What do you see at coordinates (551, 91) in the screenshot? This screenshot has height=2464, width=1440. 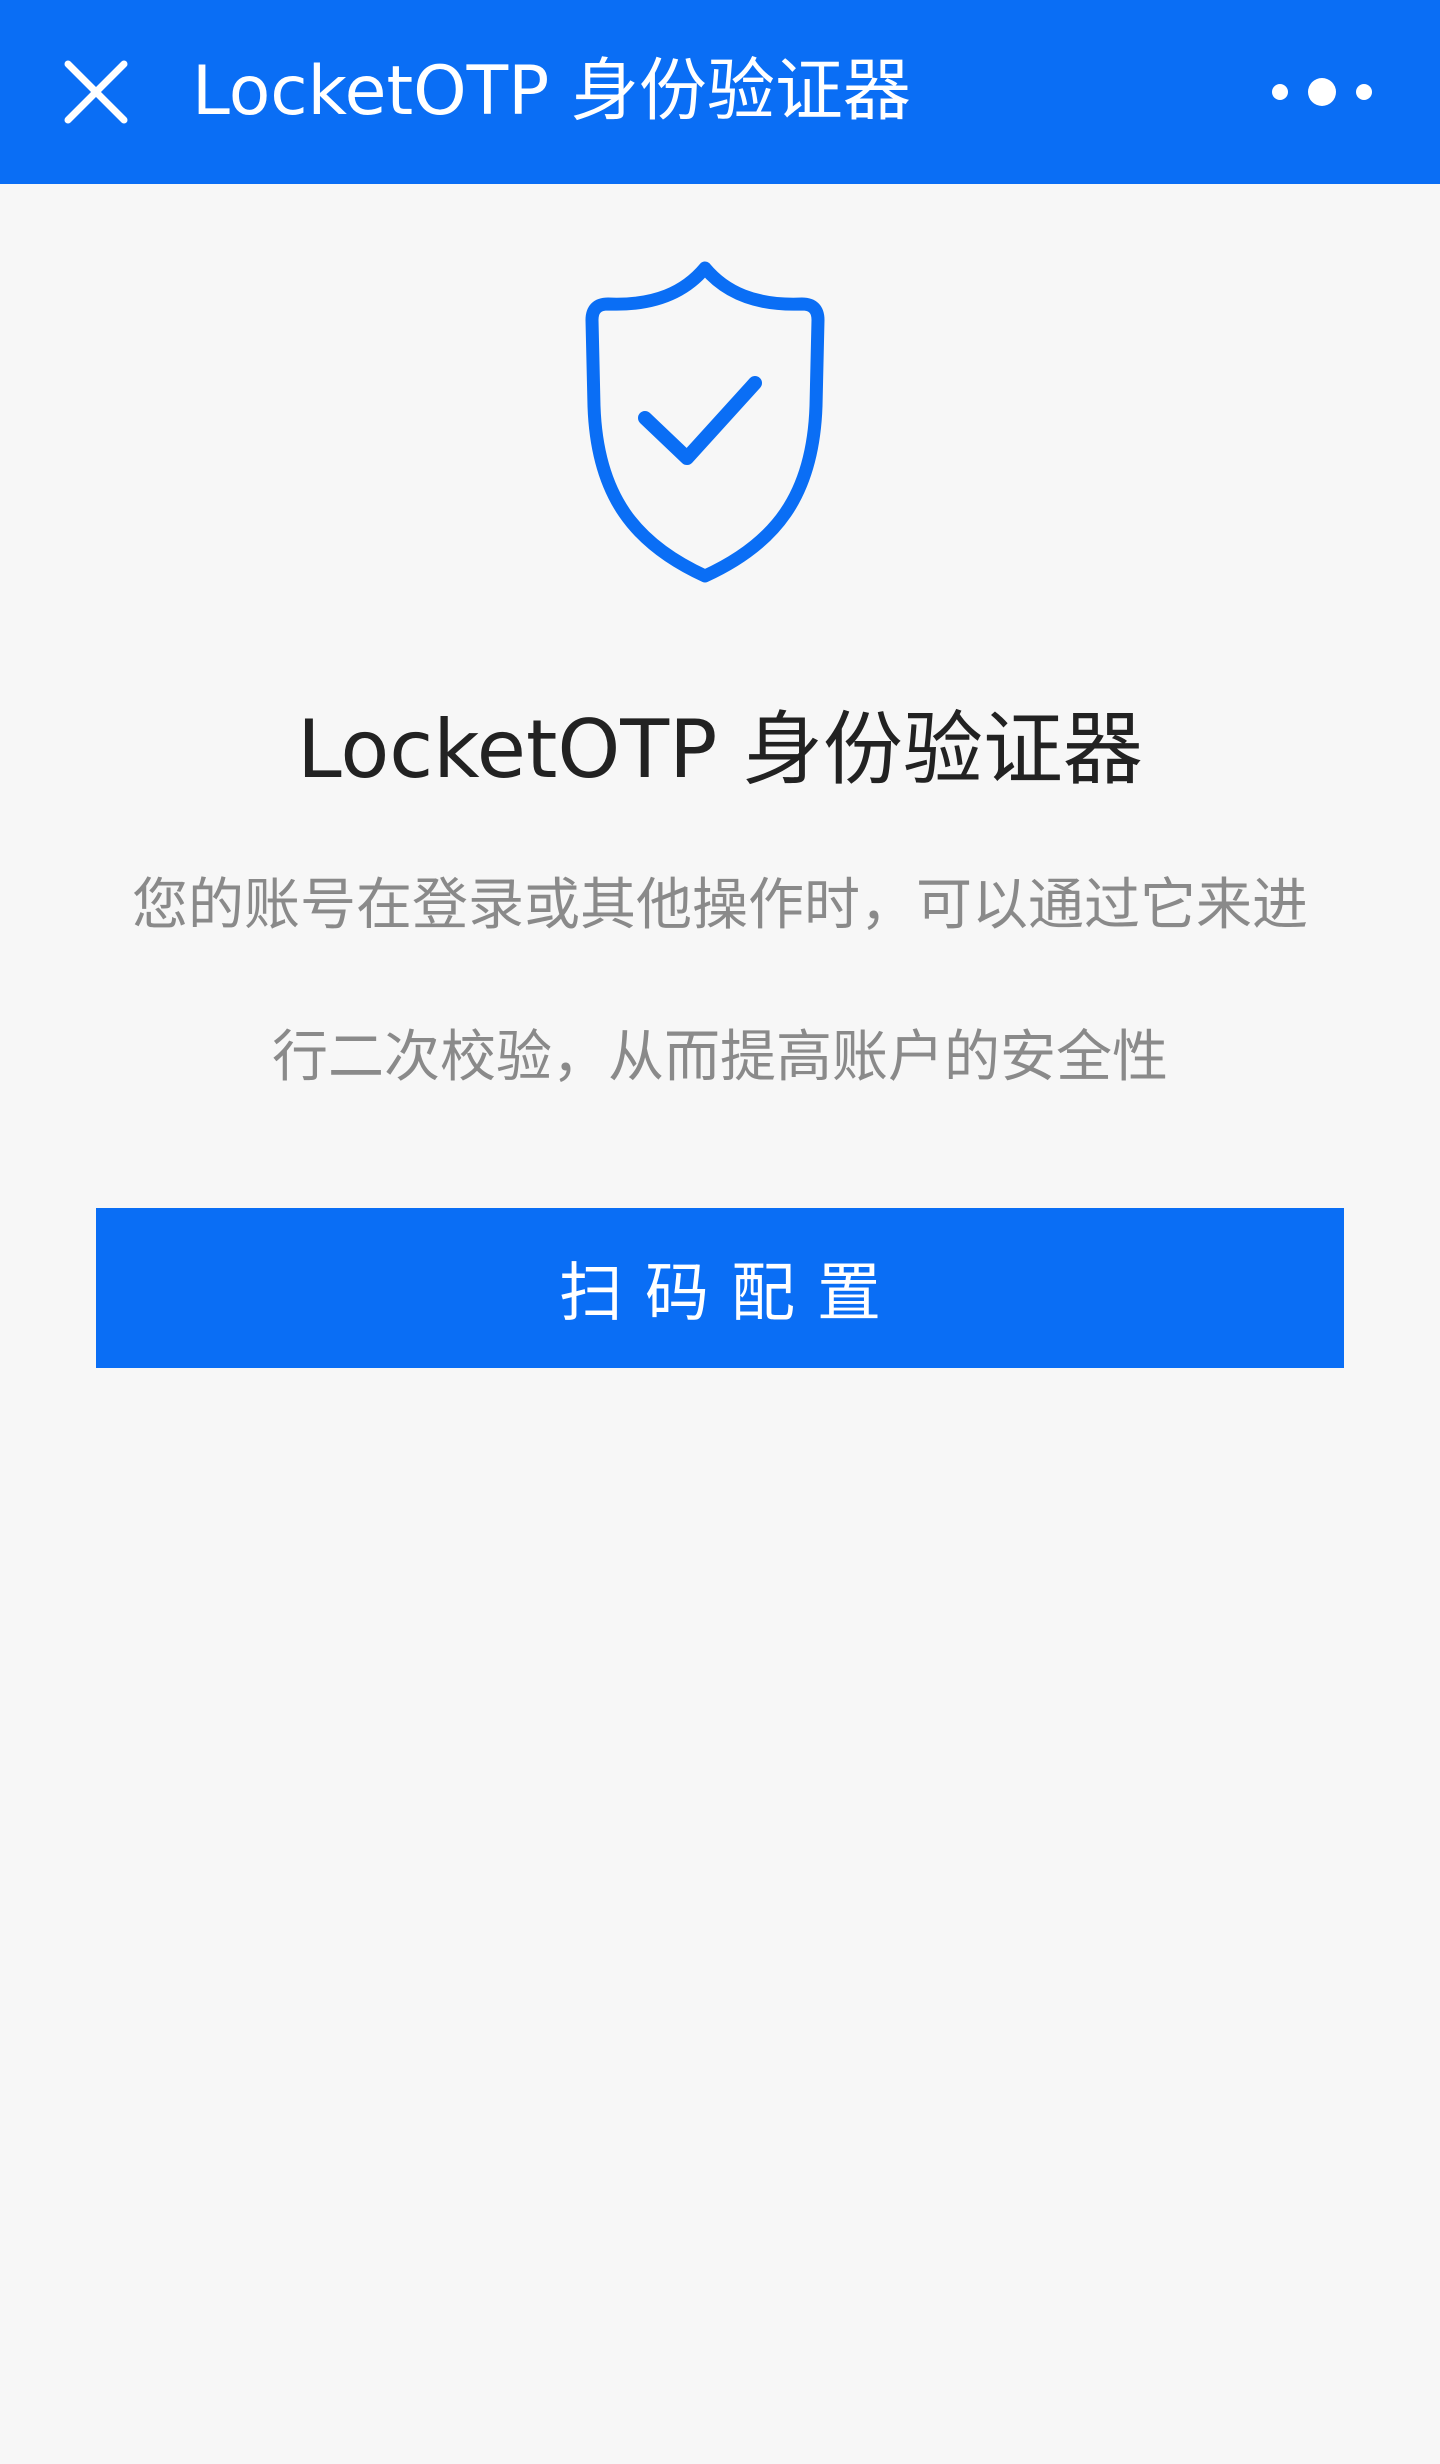 I see `page-title: LocketOTP 身份验证器` at bounding box center [551, 91].